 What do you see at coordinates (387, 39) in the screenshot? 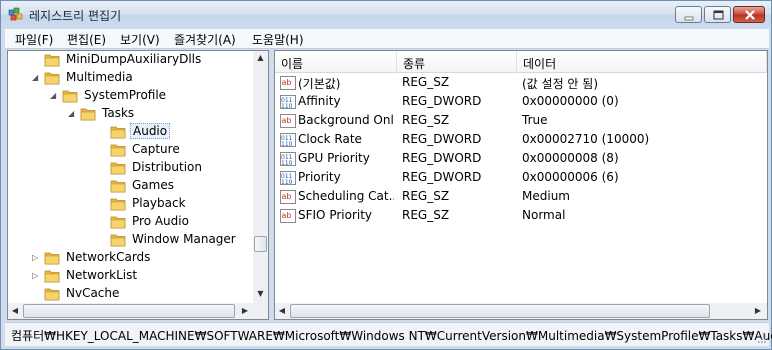
I see `menu-bar: 파일(F) 편집(E) 보기(V) 즐겨찾기(A) 도움말(H)` at bounding box center [387, 39].